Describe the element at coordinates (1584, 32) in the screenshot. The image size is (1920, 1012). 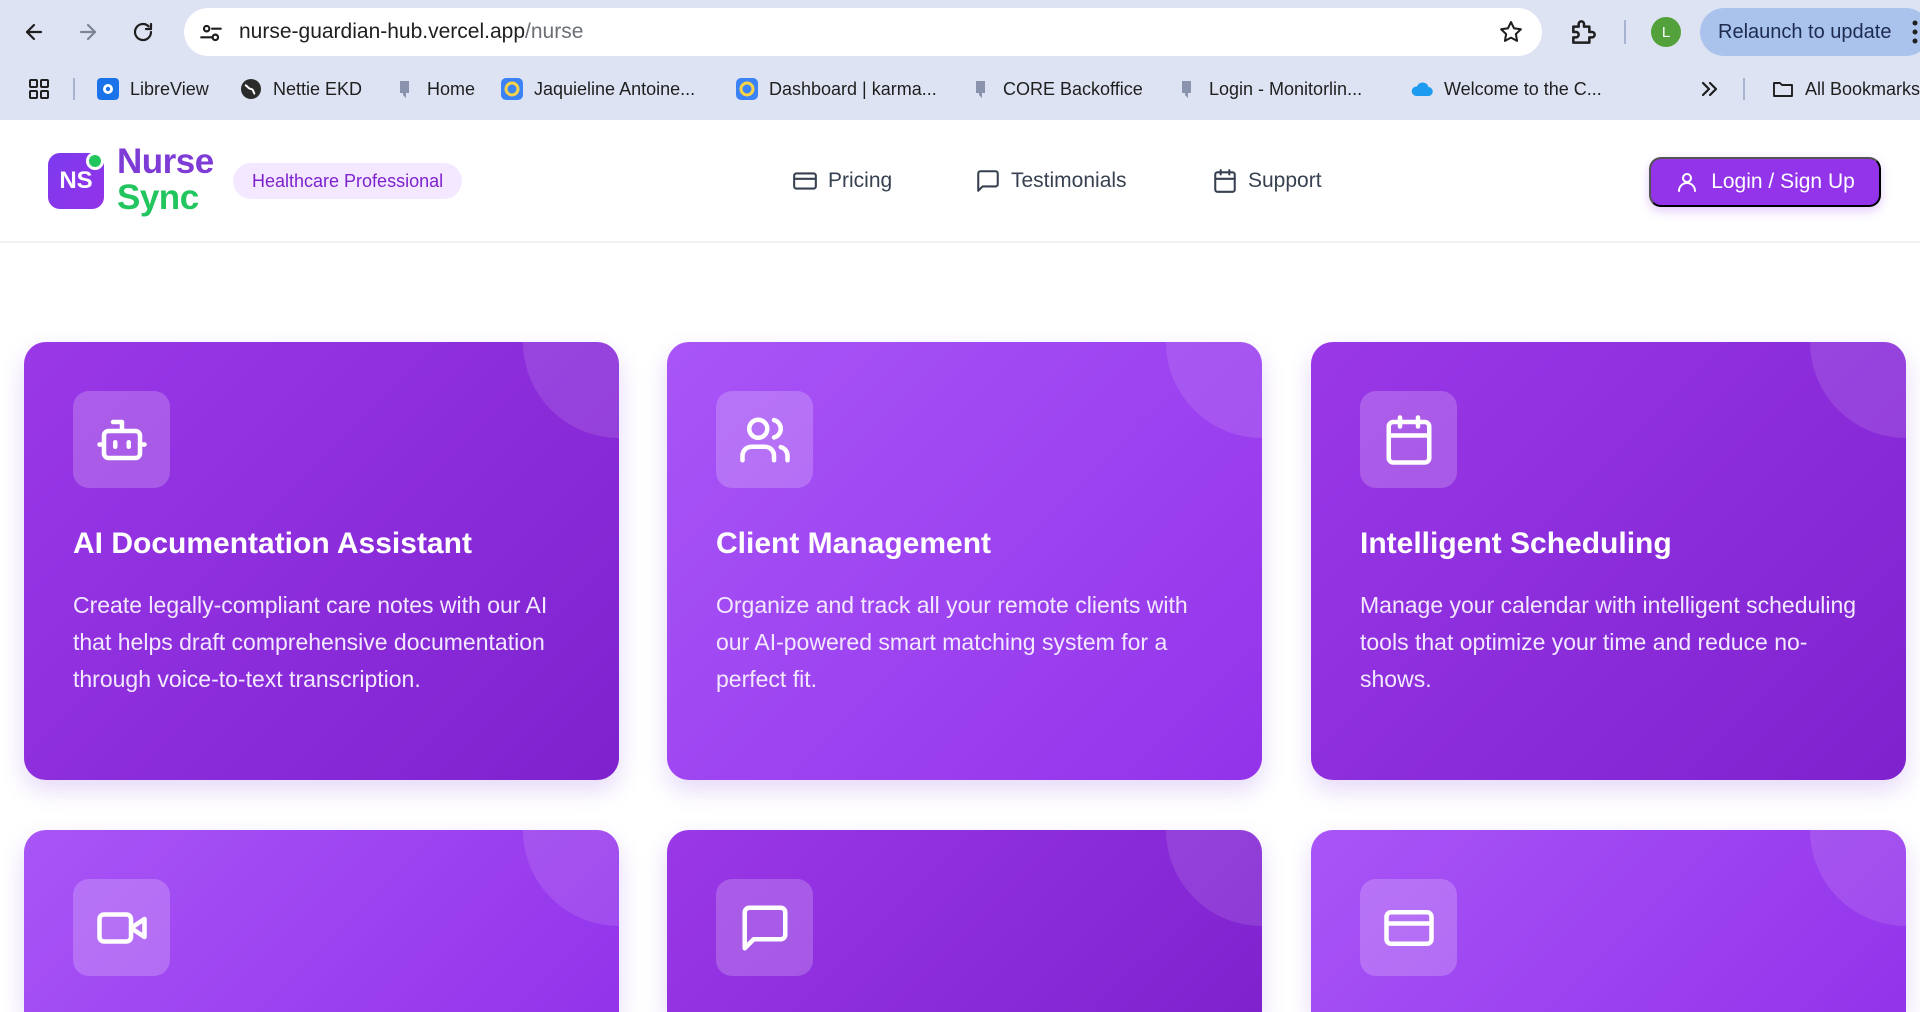
I see `extensions-puzzle-icon` at that location.